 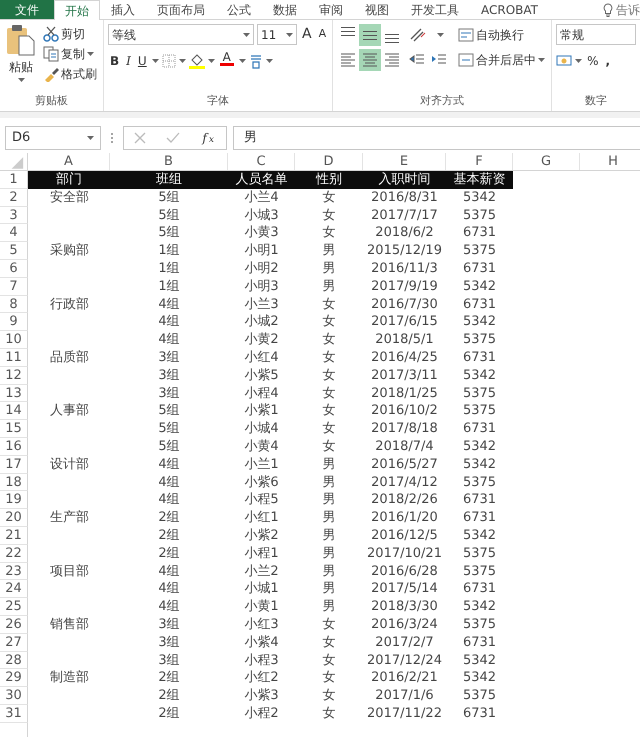 I want to click on font-color-button: A, so click(x=227, y=61).